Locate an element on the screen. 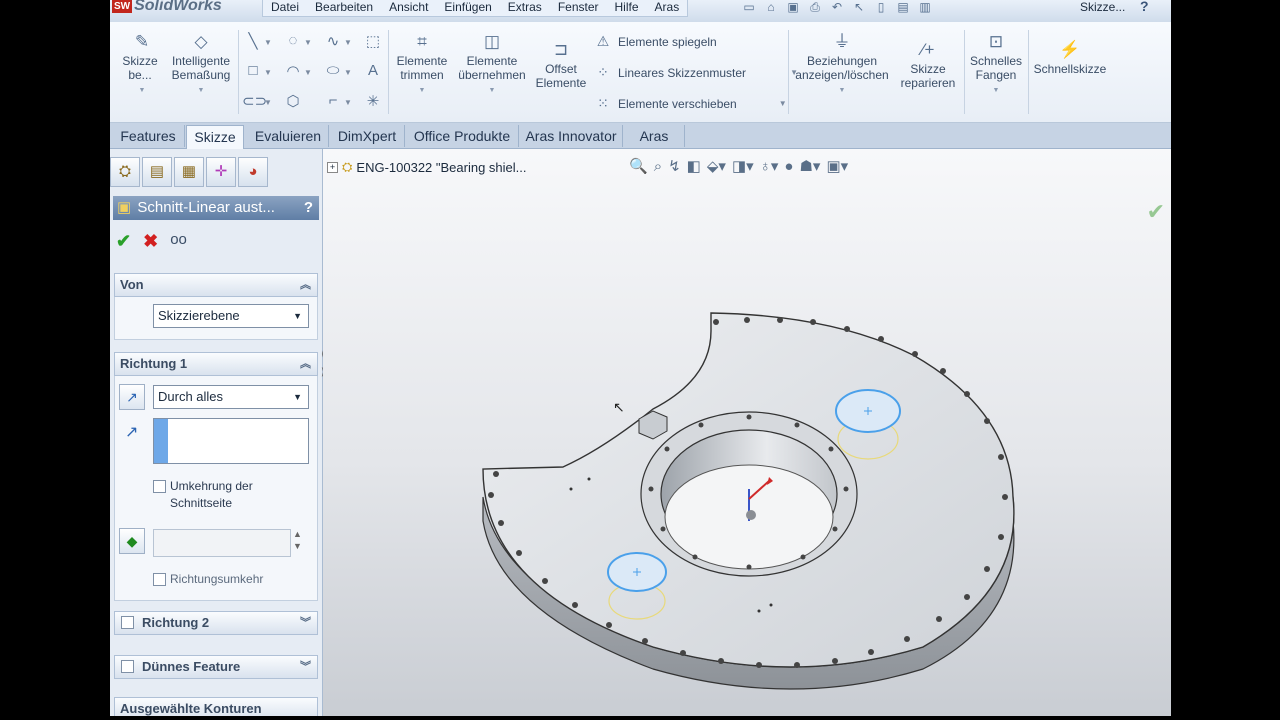 Image resolution: width=1280 pixels, height=720 pixels. cancel-x-icon: ✖ is located at coordinates (150, 241).